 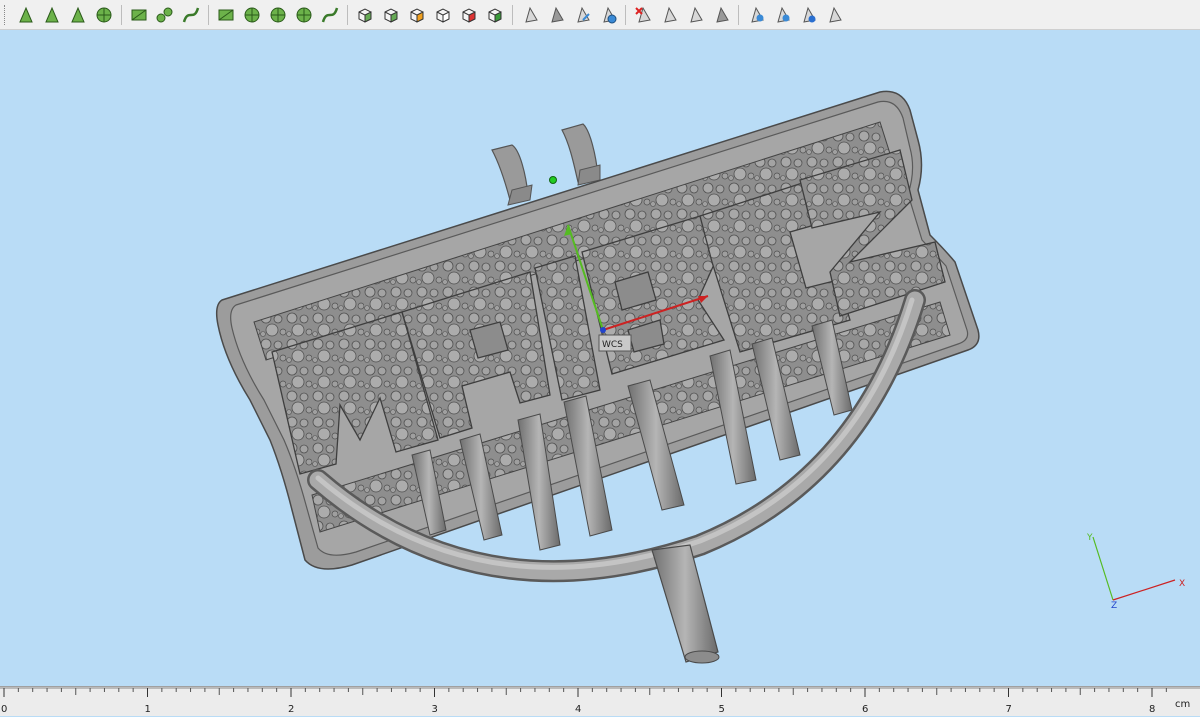 I want to click on triad-y-label: Y, so click(x=1089, y=538).